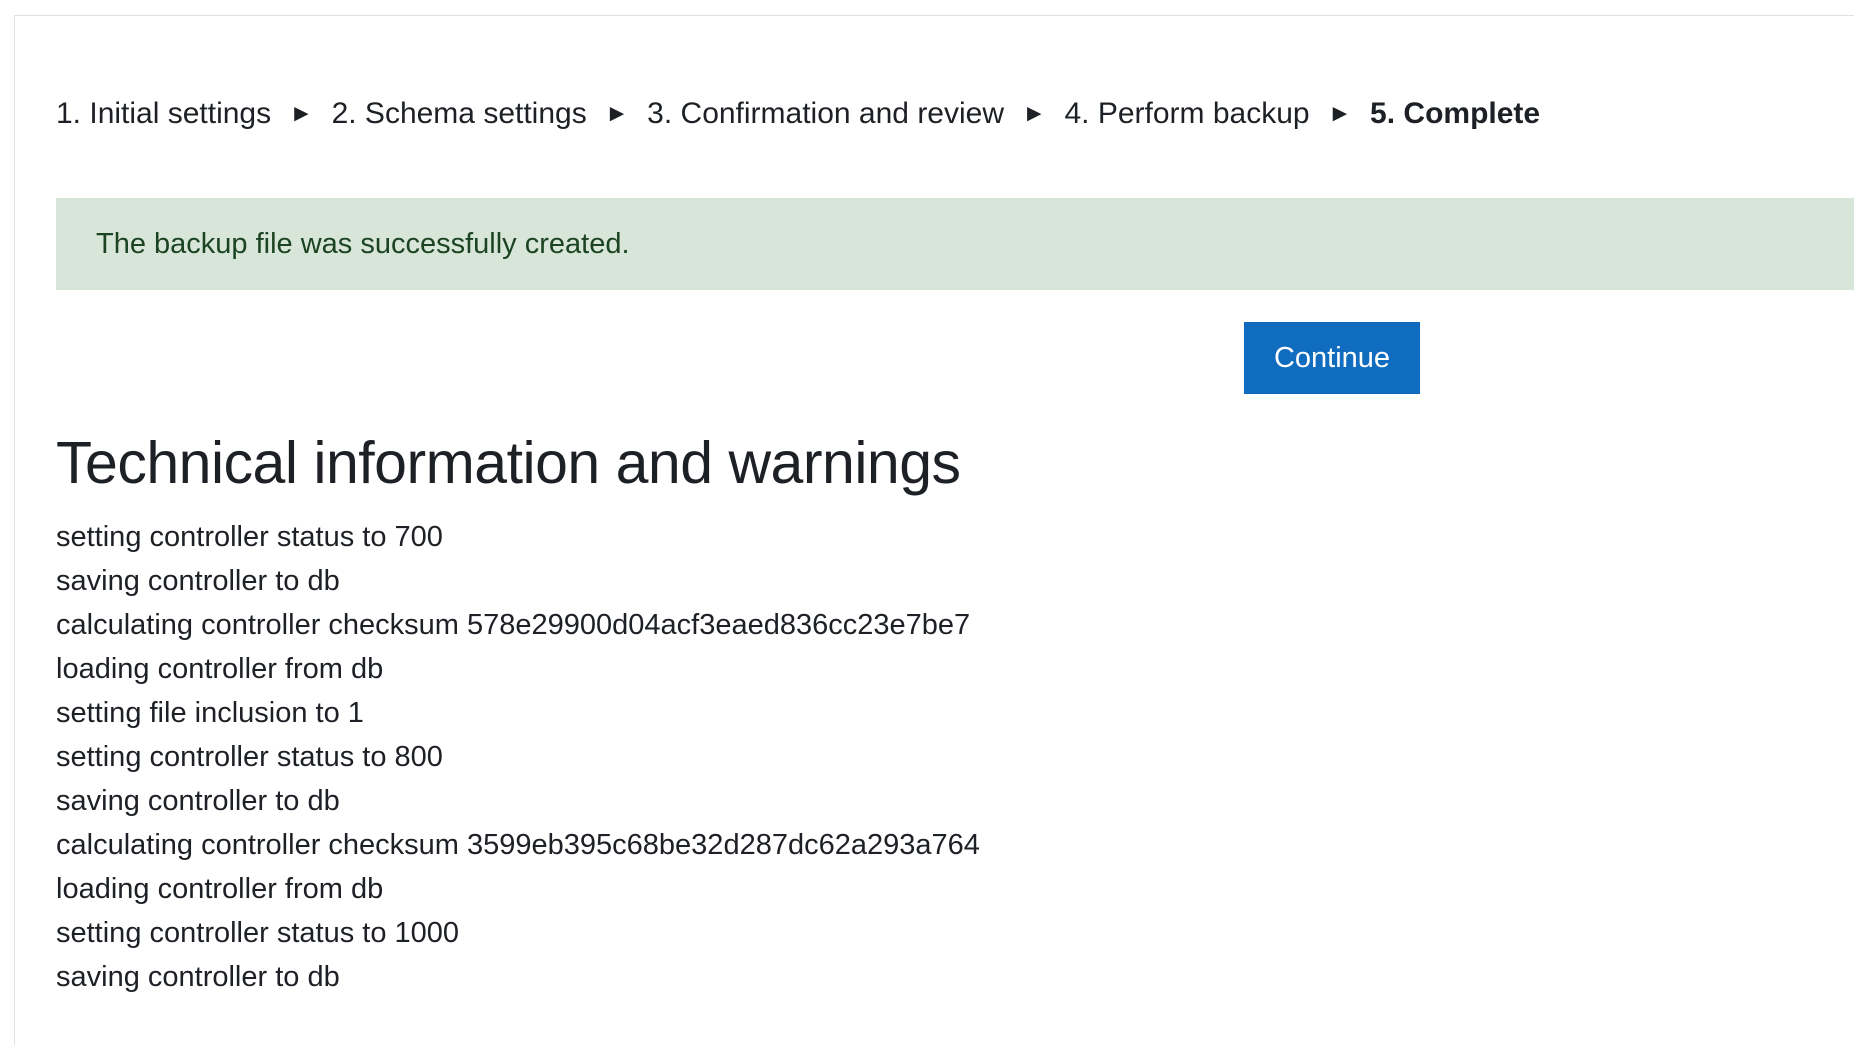 The height and width of the screenshot is (1045, 1854). Describe the element at coordinates (164, 113) in the screenshot. I see `progress-step-initial-settings: 1. Initial settings` at that location.